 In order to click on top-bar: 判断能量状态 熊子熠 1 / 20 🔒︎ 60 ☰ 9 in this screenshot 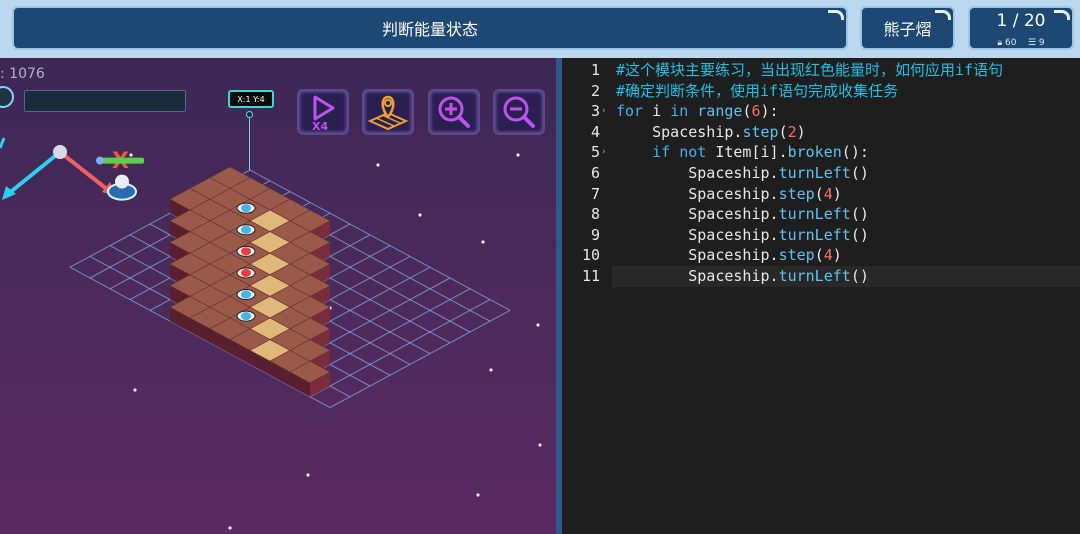, I will do `click(540, 29)`.